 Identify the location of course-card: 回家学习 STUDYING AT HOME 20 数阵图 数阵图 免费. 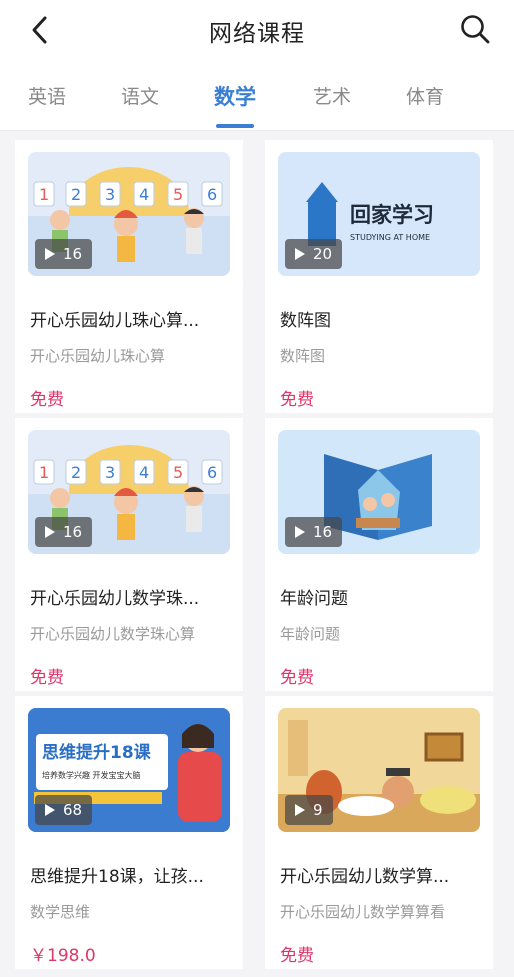
(379, 276).